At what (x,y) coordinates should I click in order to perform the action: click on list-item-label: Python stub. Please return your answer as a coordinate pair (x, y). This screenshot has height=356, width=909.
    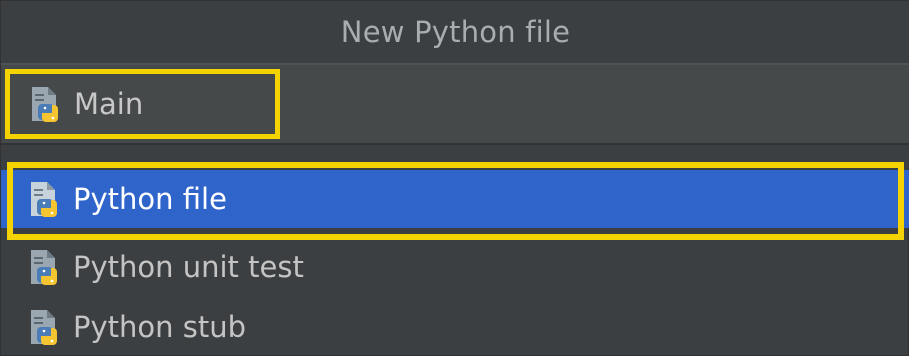
    Looking at the image, I should click on (160, 327).